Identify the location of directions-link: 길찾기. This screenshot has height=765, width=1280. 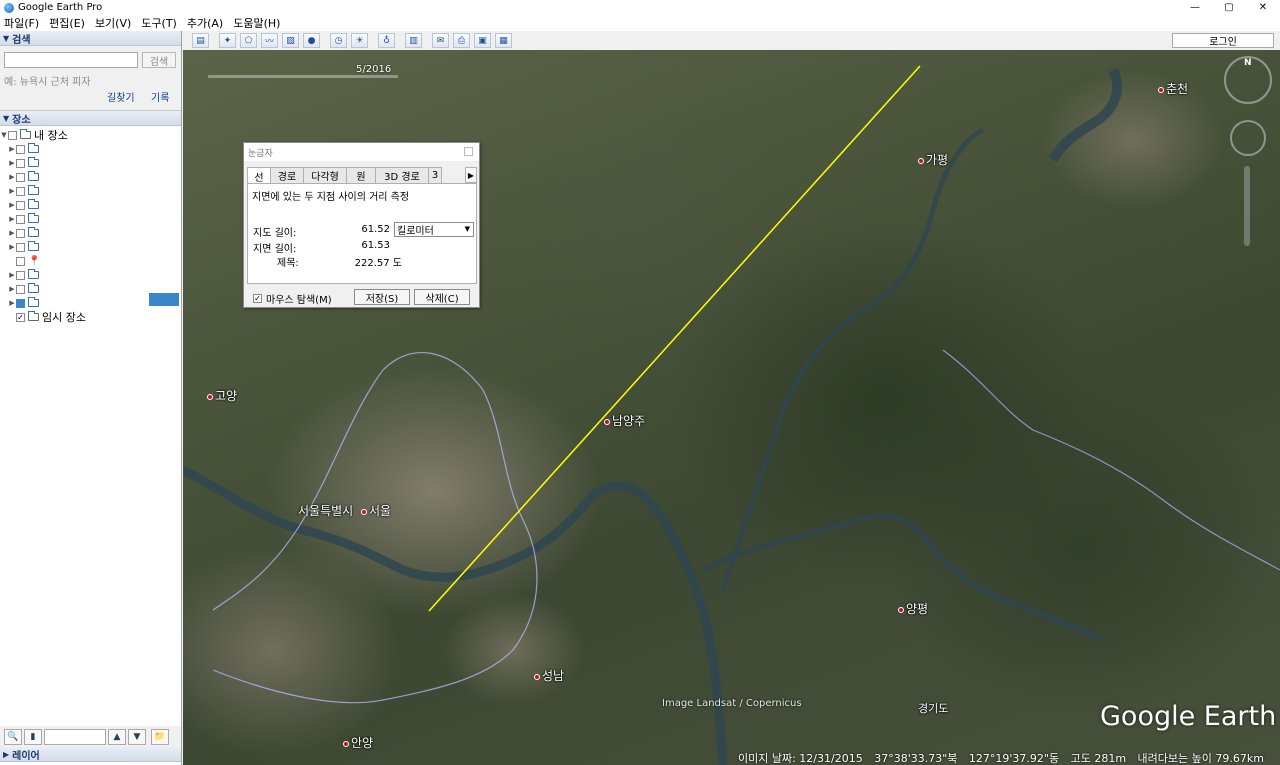
(121, 96).